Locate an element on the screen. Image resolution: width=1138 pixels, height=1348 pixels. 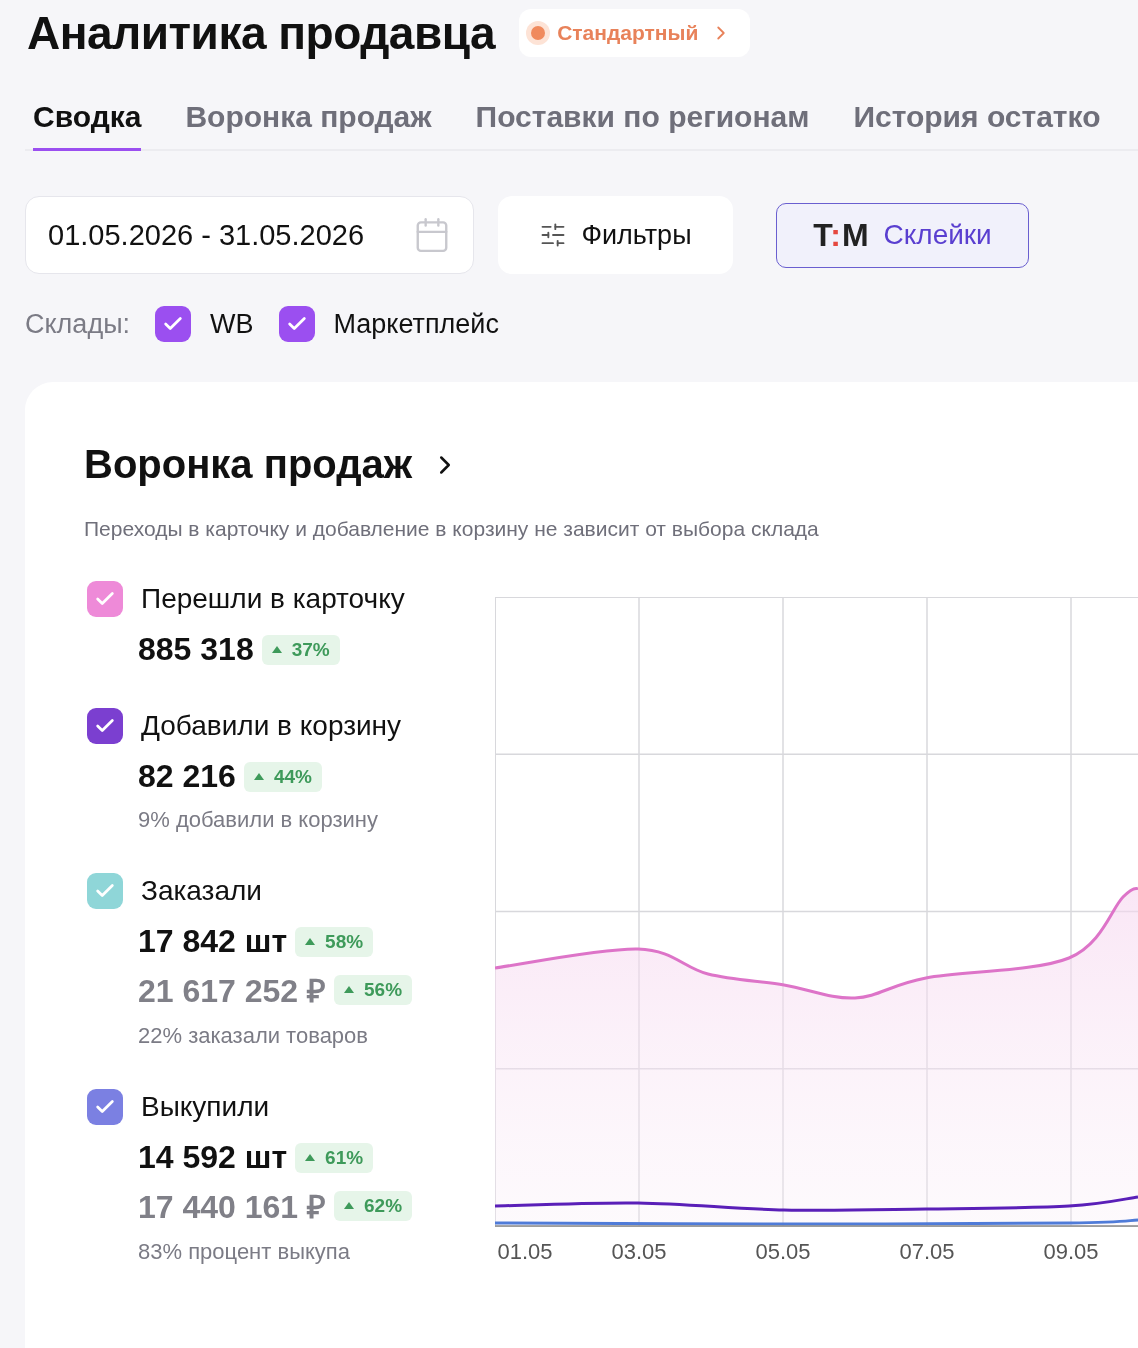
warehouses-label: Склады: is located at coordinates (78, 324).